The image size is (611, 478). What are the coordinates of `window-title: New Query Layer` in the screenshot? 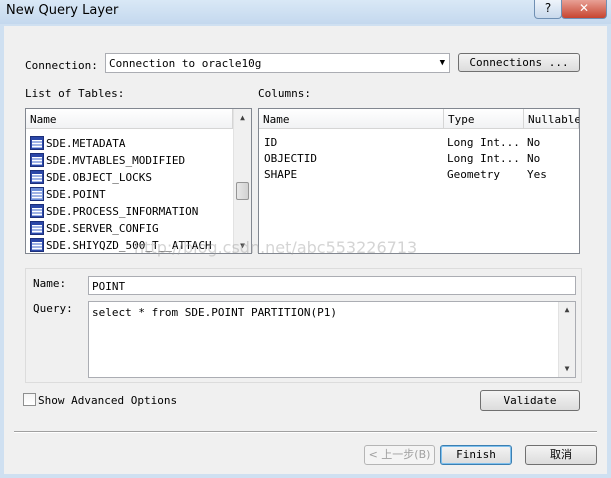 It's located at (62, 10).